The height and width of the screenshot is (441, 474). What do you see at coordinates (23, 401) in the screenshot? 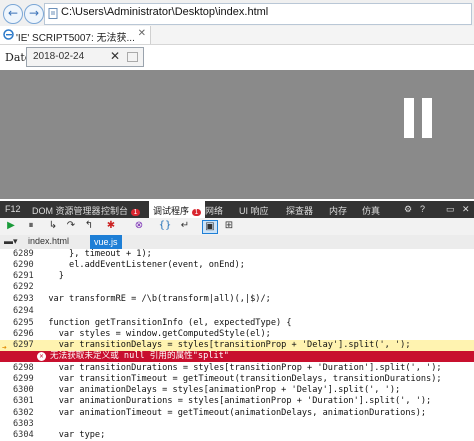
I see `line-number: 6301` at bounding box center [23, 401].